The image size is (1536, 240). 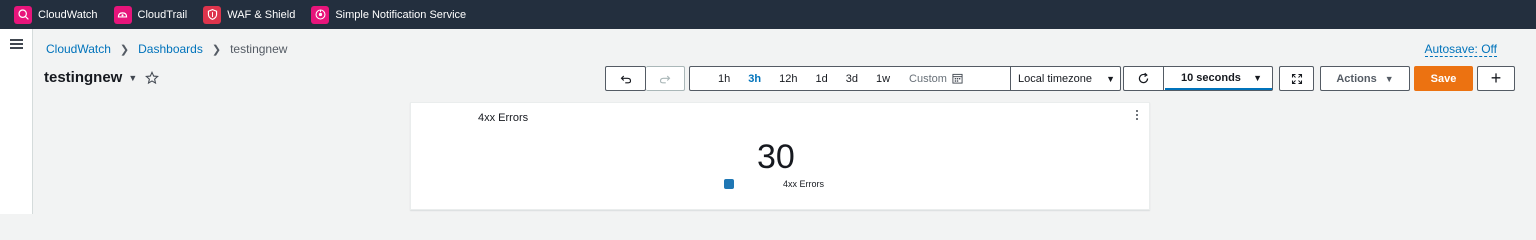 I want to click on service-label: WAF & Shield, so click(x=261, y=14).